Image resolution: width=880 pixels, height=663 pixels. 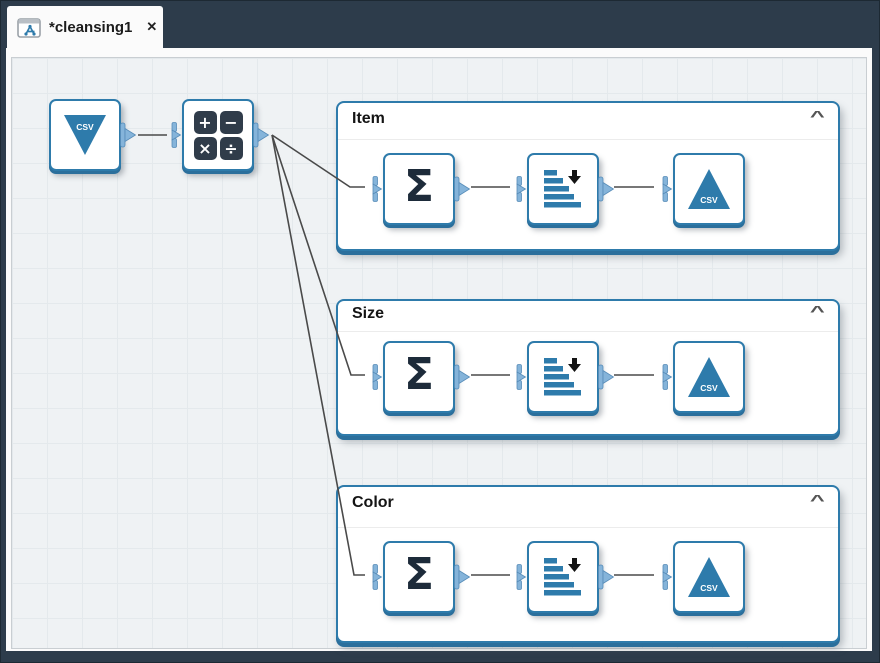 What do you see at coordinates (151, 27) in the screenshot?
I see `tab-close-icon: ✕` at bounding box center [151, 27].